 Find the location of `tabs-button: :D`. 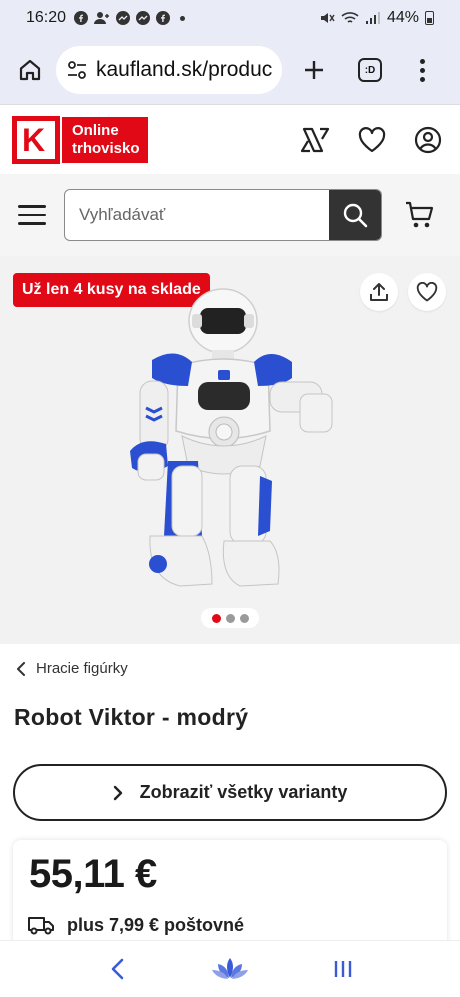

tabs-button: :D is located at coordinates (370, 70).